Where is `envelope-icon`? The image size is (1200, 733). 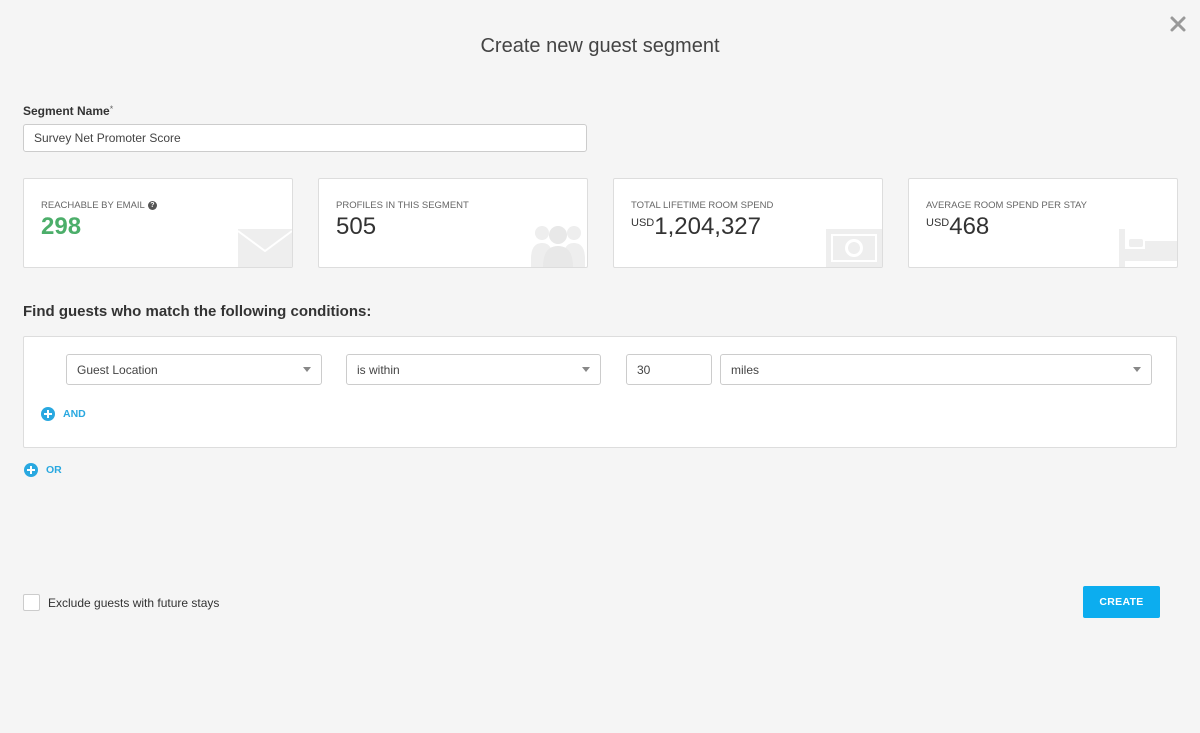 envelope-icon is located at coordinates (265, 248).